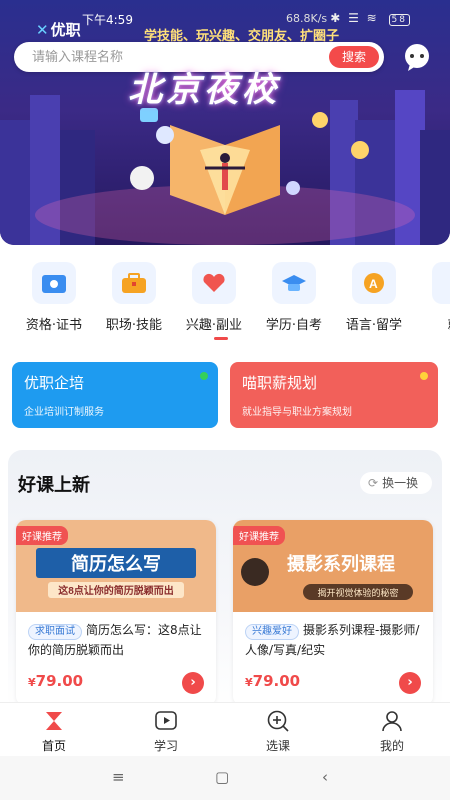 The height and width of the screenshot is (800, 450). I want to click on promo-subtitle: 企业培训订制服务, so click(64, 412).